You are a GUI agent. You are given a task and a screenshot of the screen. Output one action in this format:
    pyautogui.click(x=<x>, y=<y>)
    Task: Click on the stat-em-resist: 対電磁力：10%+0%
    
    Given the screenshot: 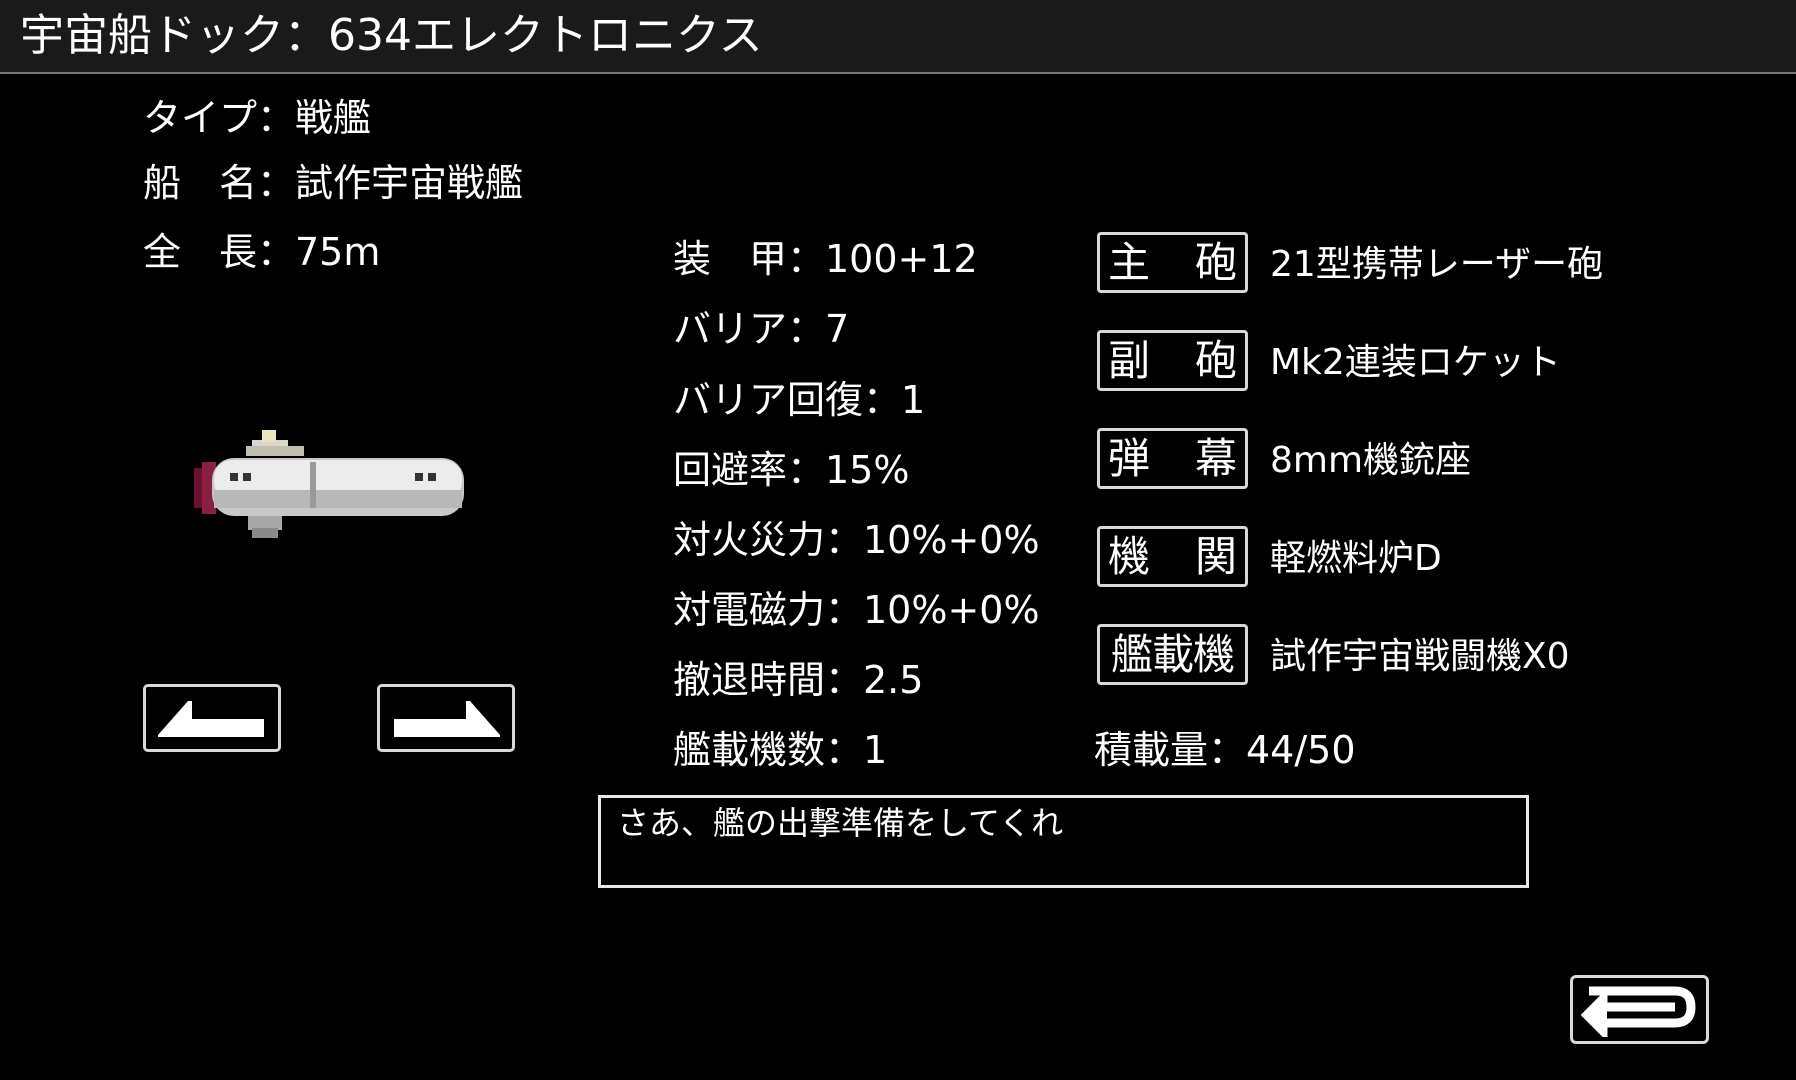 What is the action you would take?
    pyautogui.click(x=856, y=610)
    